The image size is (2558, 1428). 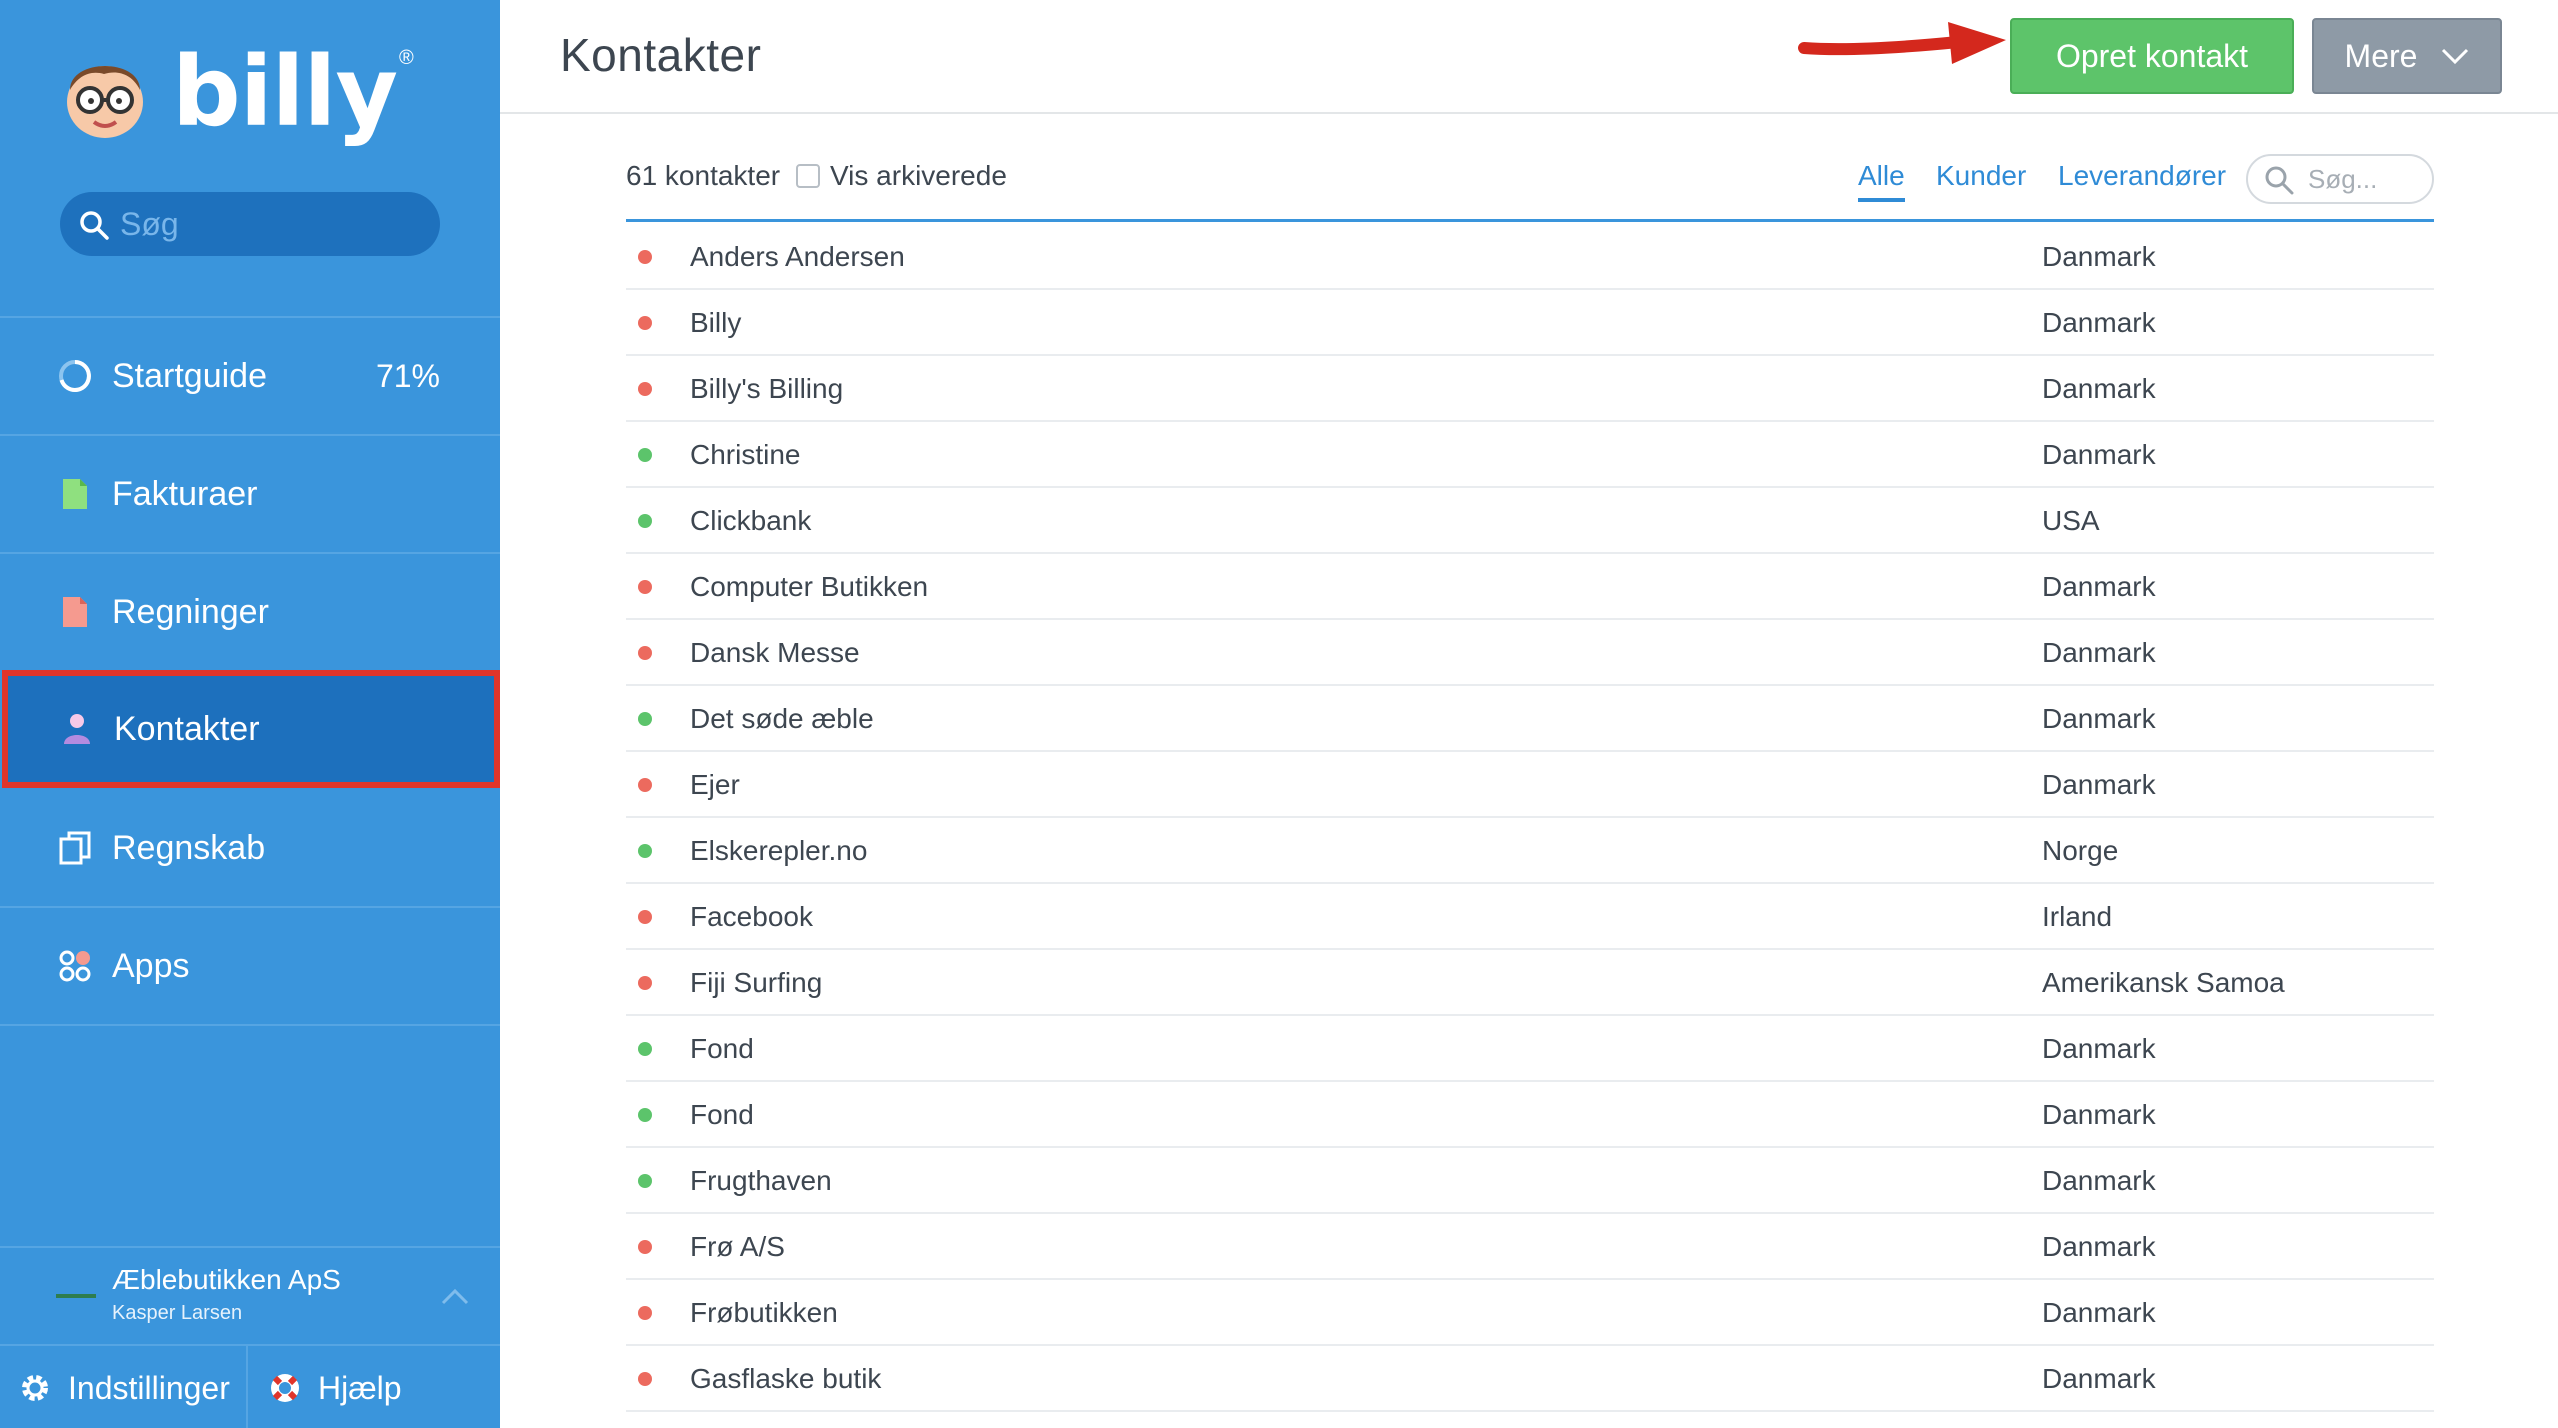 I want to click on contact-country: Irland, so click(x=2077, y=916).